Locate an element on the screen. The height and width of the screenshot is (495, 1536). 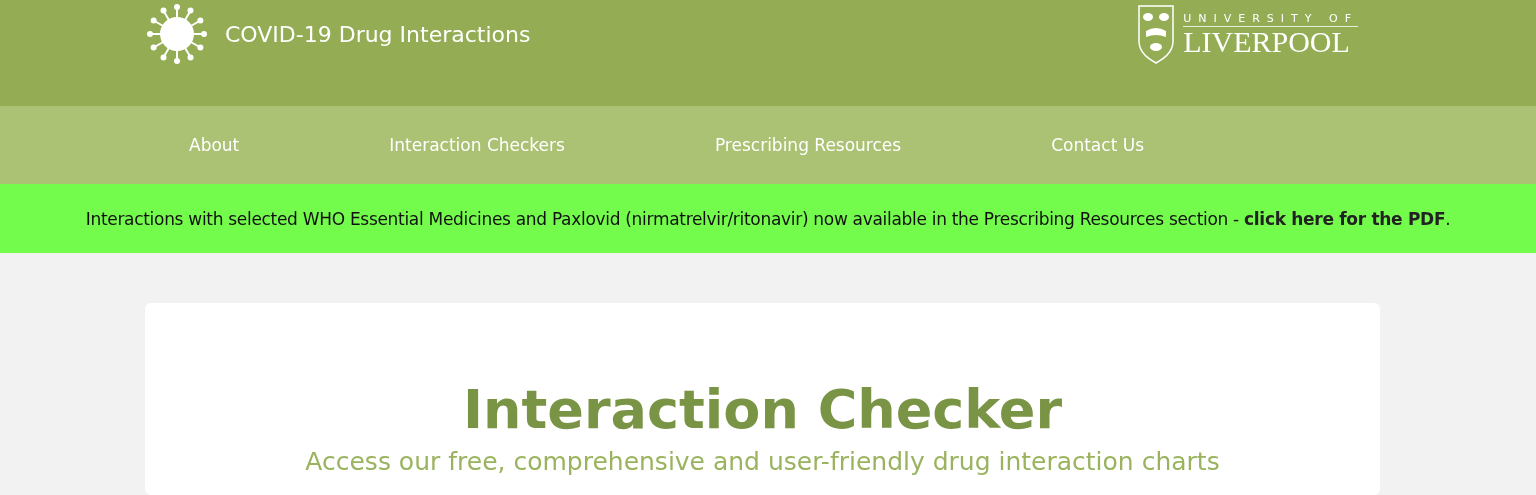
nav-link: About is located at coordinates (214, 145).